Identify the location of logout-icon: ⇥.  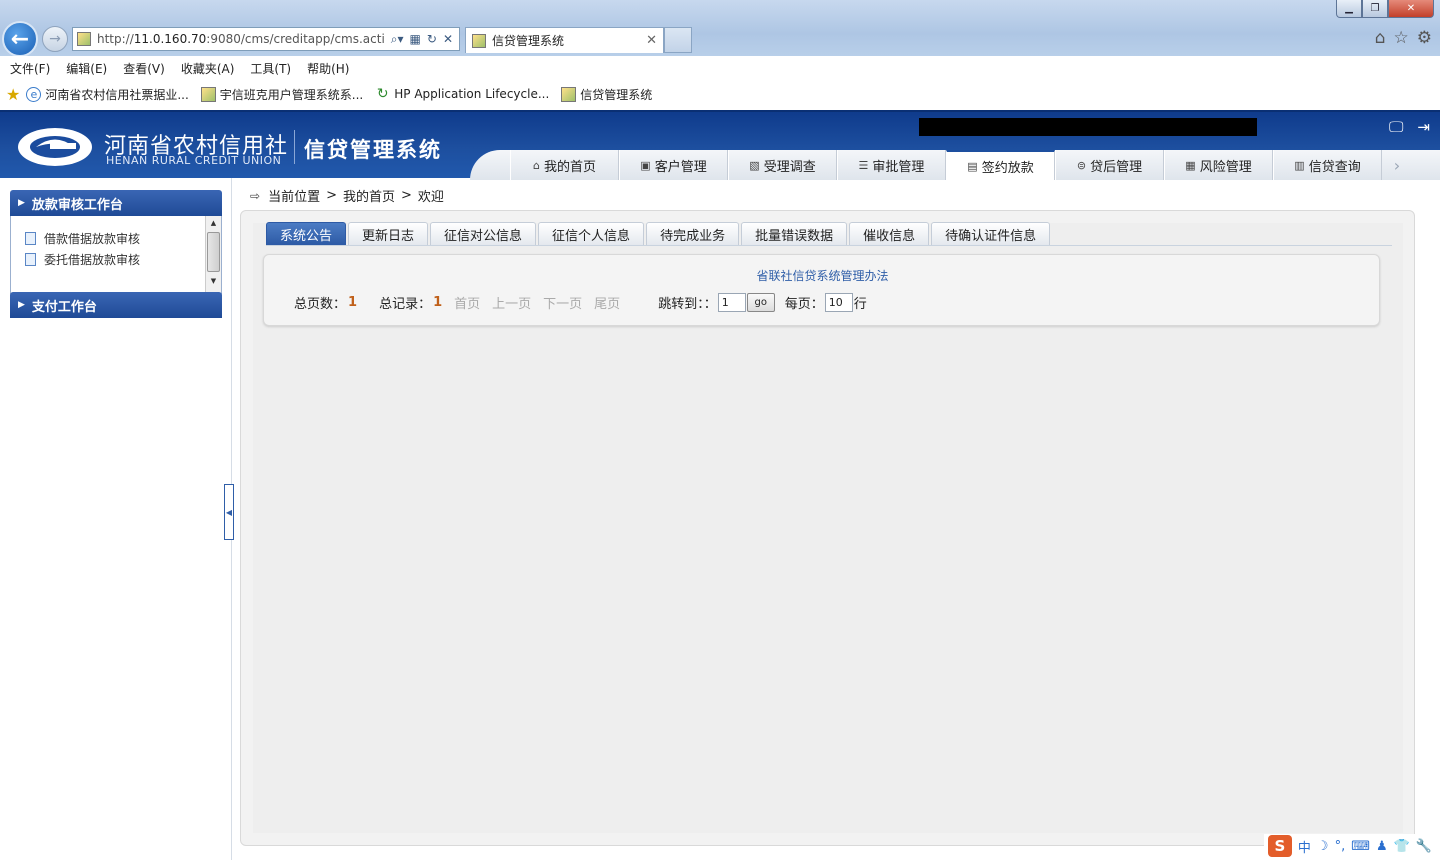
(1423, 127).